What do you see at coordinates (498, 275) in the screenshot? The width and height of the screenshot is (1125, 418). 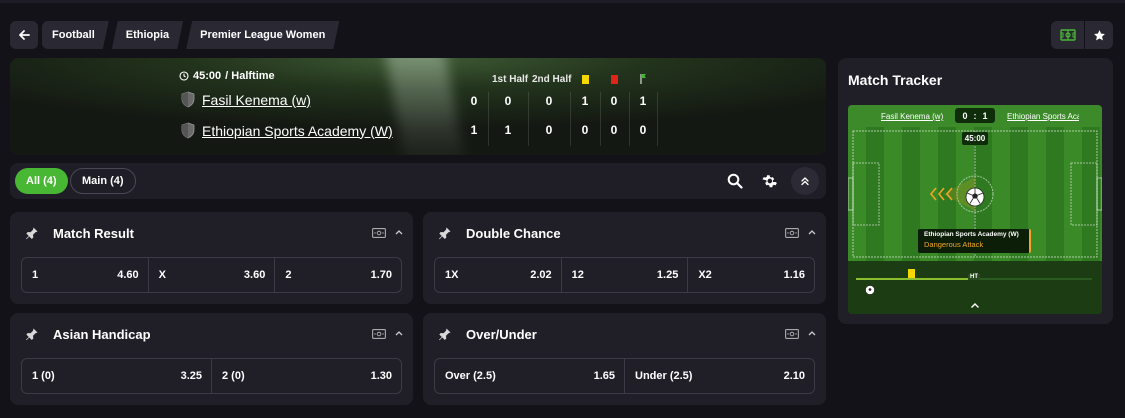 I see `odd-button: 1X 2.02` at bounding box center [498, 275].